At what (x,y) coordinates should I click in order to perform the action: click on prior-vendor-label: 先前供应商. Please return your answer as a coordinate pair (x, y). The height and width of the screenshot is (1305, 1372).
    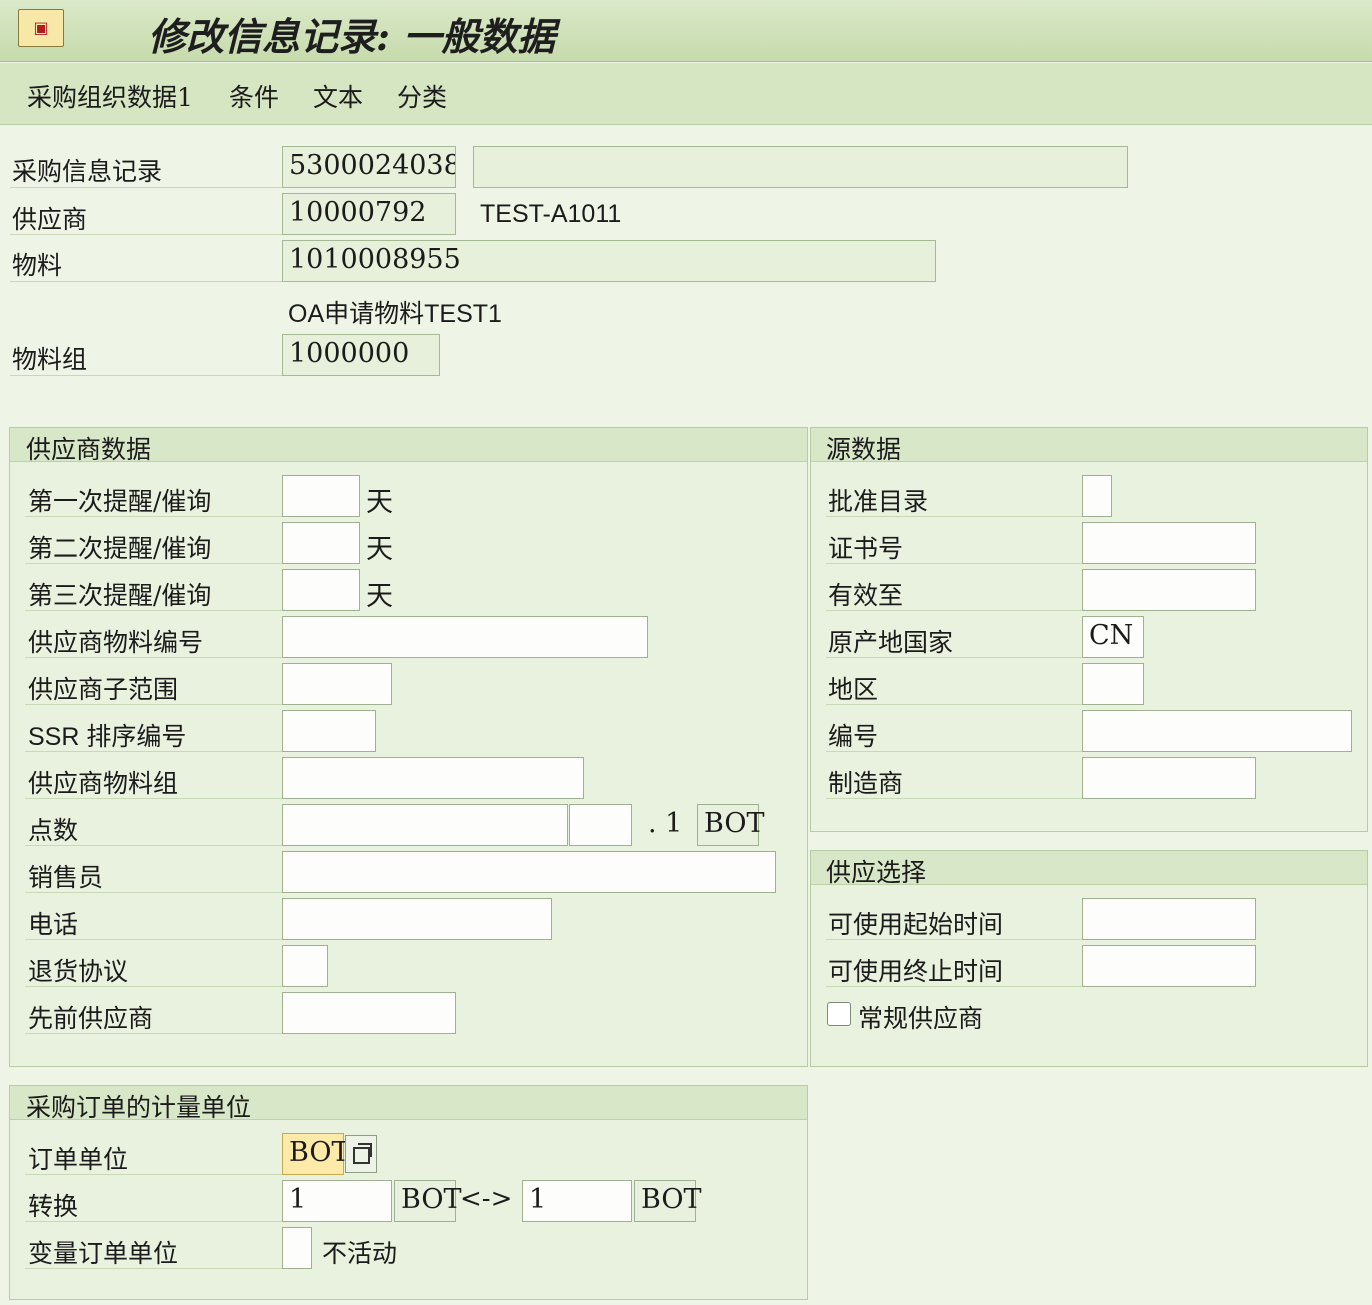
    Looking at the image, I should click on (91, 1018).